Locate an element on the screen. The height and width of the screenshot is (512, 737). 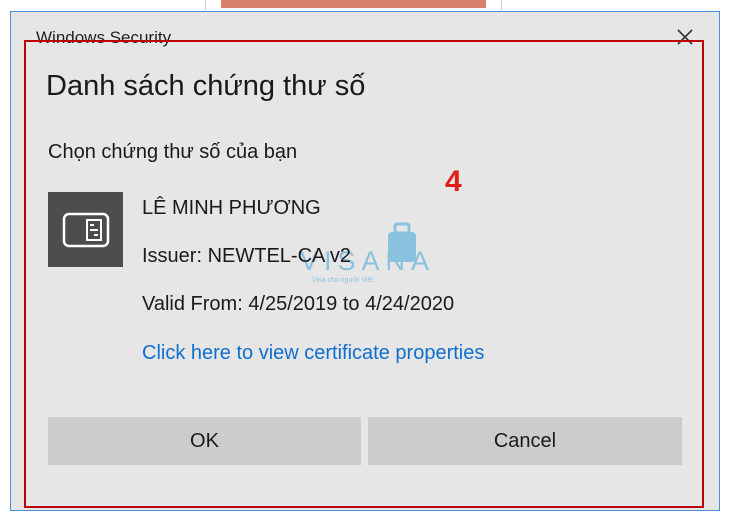
background-window-strip is located at coordinates (353, 5).